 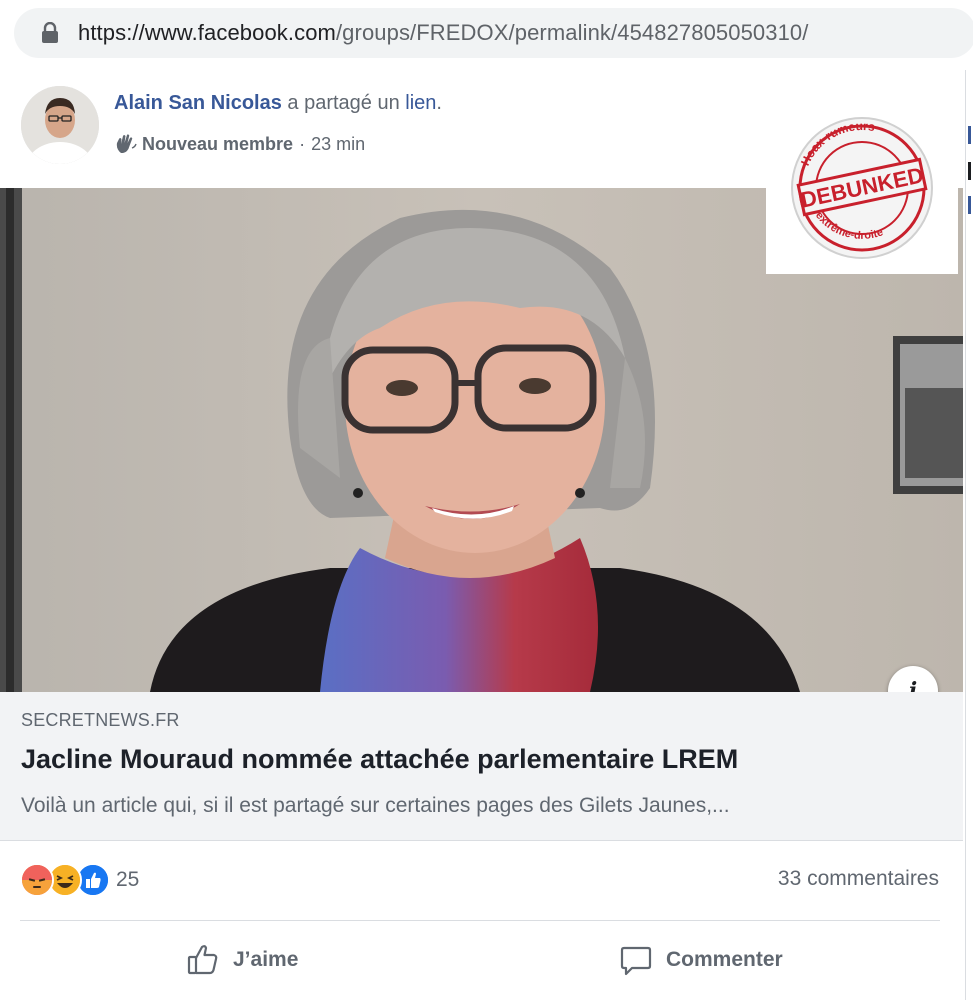 I want to click on avatar, so click(x=60, y=125).